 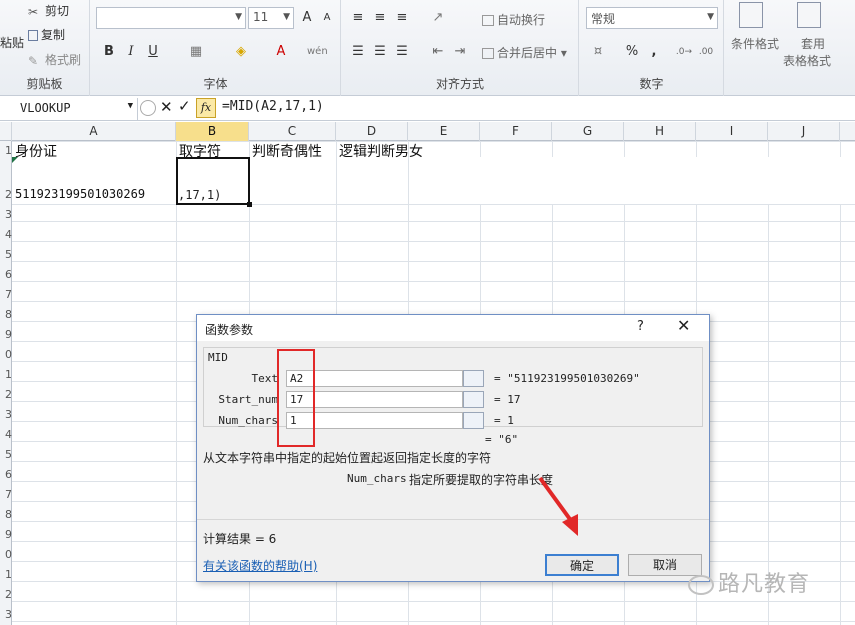 I want to click on format-as-table-line1: 套用, so click(x=813, y=43).